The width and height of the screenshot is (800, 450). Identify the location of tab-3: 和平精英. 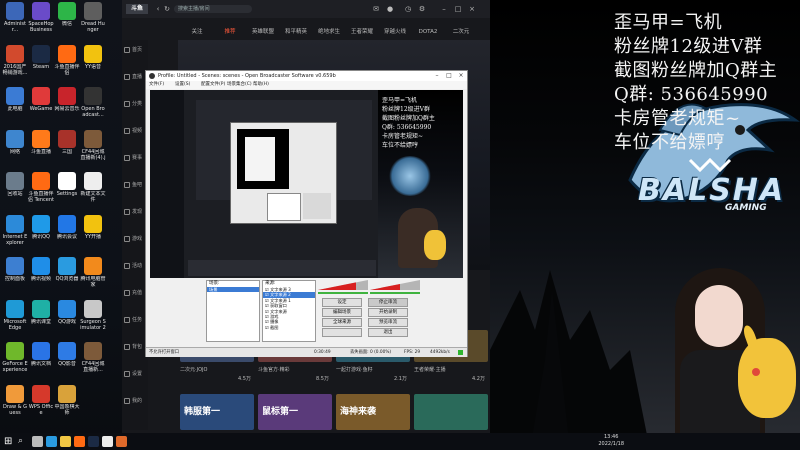
(296, 32).